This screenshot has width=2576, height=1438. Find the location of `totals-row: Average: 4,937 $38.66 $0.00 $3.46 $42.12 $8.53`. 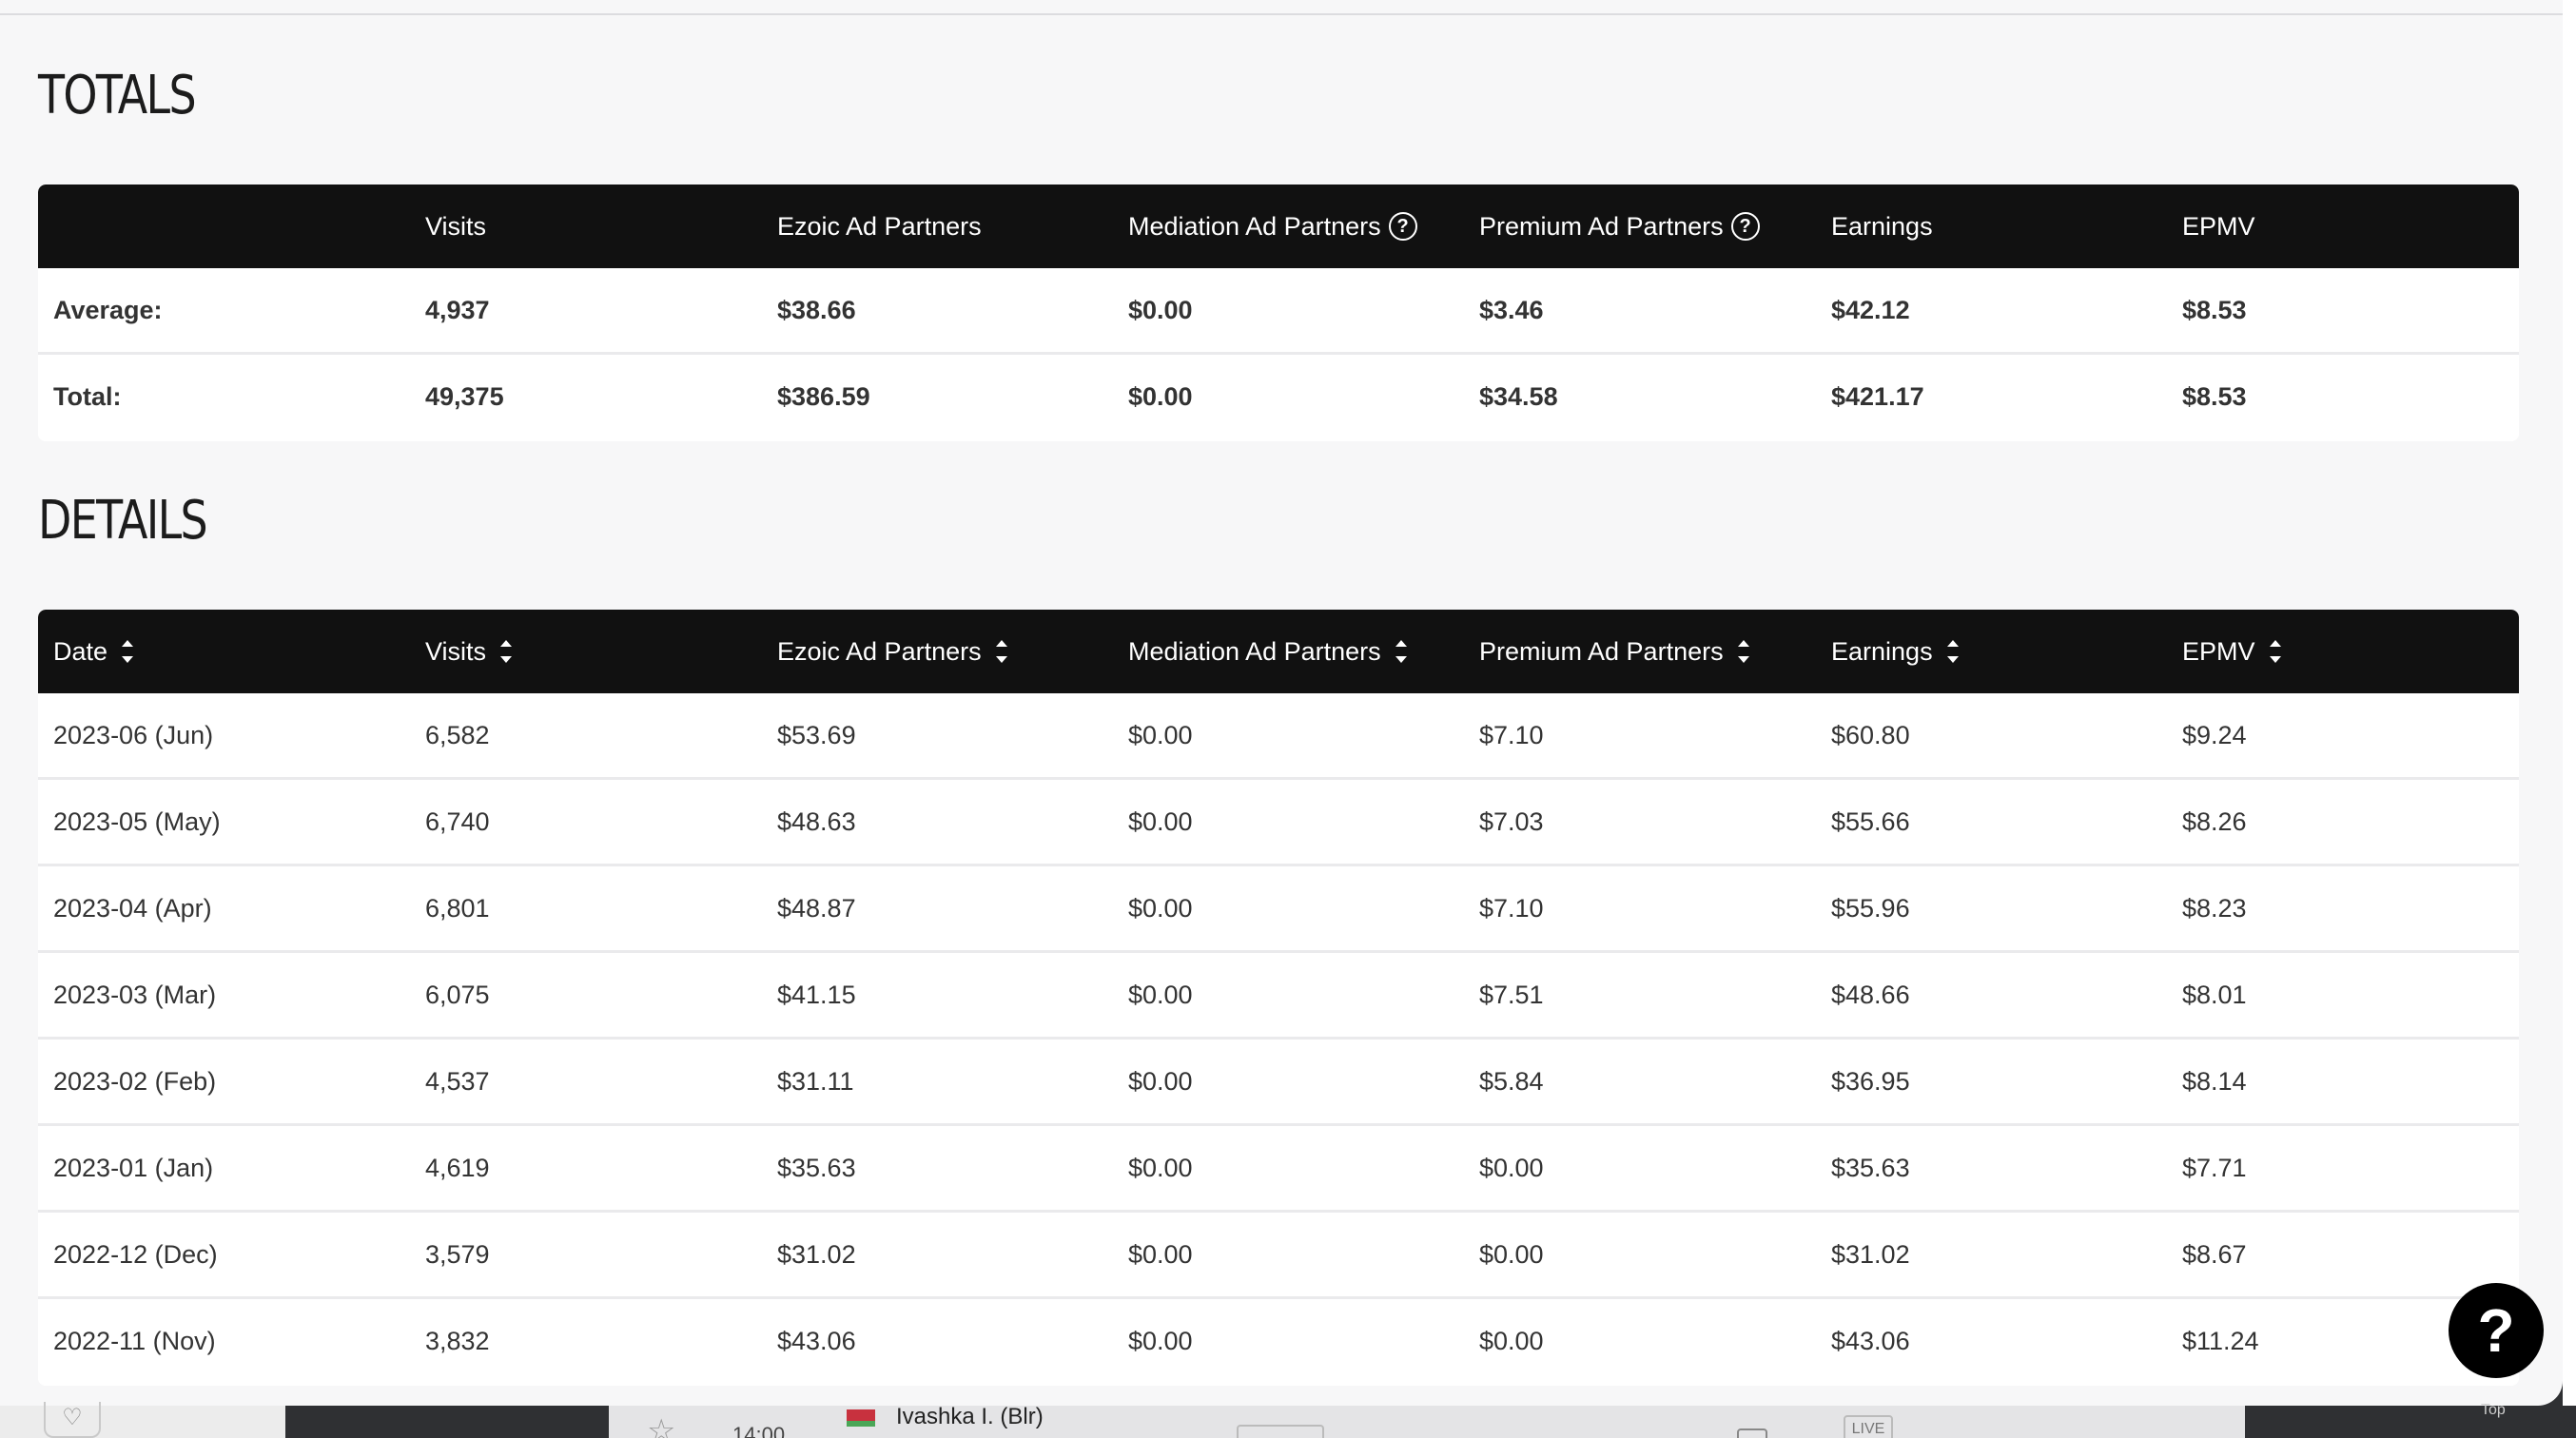

totals-row: Average: 4,937 $38.66 $0.00 $3.46 $42.12 $8.53 is located at coordinates (1278, 311).